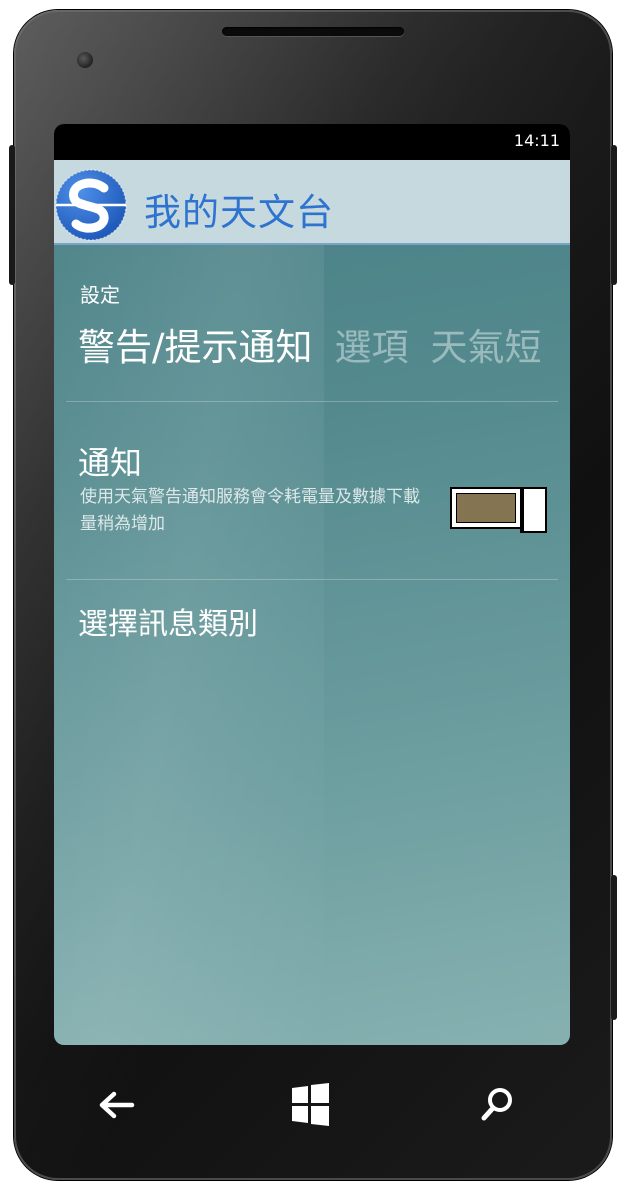 Image resolution: width=626 pixels, height=1187 pixels. What do you see at coordinates (614, 215) in the screenshot?
I see `power-button` at bounding box center [614, 215].